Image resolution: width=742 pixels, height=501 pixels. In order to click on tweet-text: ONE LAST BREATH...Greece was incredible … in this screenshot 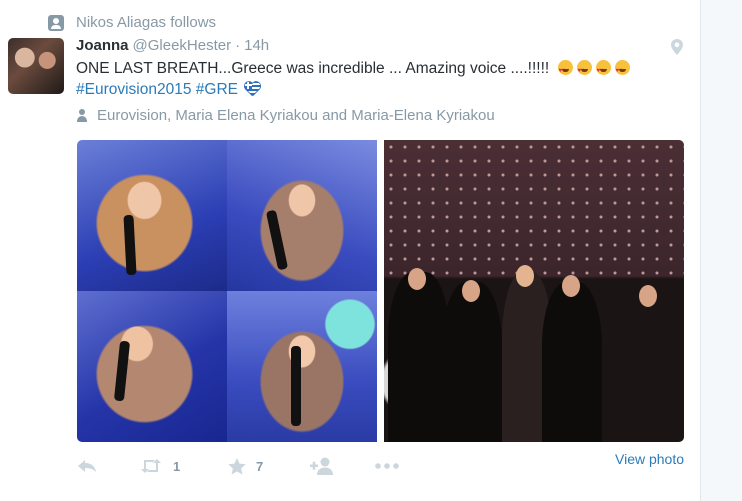, I will do `click(381, 79)`.